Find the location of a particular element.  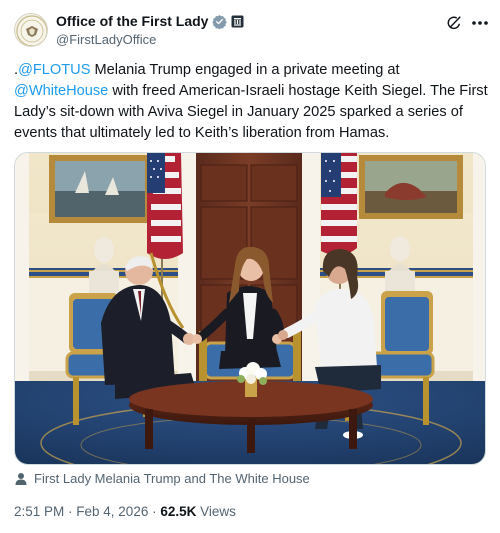

views-label: Views is located at coordinates (218, 511).